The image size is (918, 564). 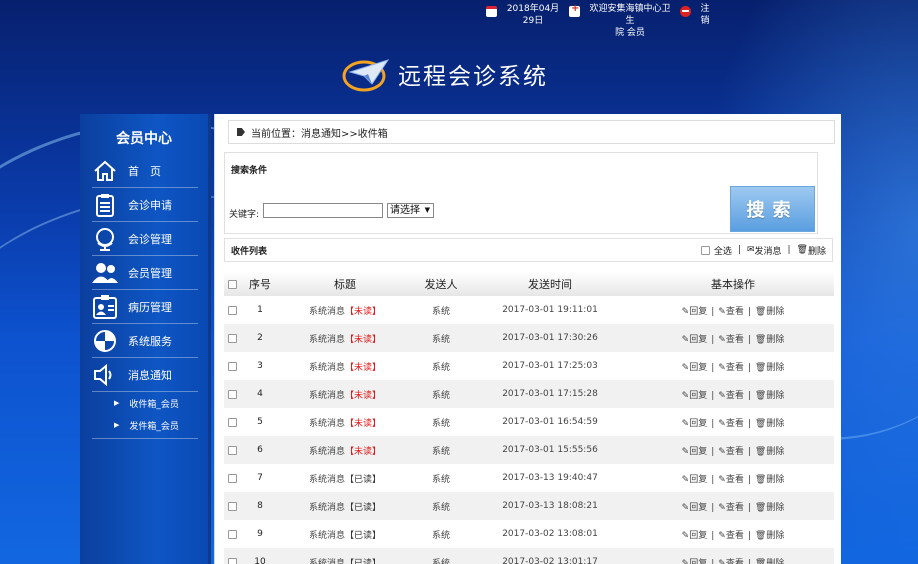 I want to click on sidebar-item-consult-manage: 会诊管理, so click(x=145, y=239).